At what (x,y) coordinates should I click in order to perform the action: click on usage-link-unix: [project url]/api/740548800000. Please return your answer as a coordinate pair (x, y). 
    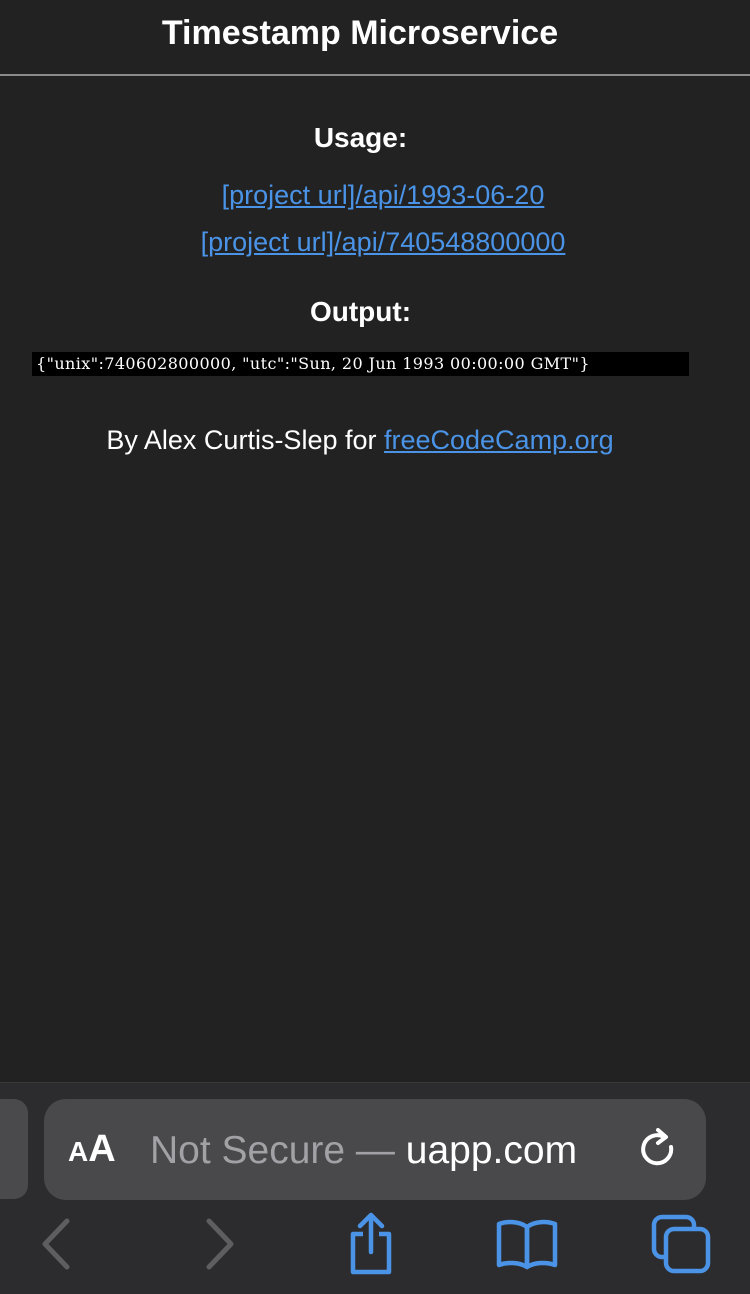
    Looking at the image, I should click on (375, 242).